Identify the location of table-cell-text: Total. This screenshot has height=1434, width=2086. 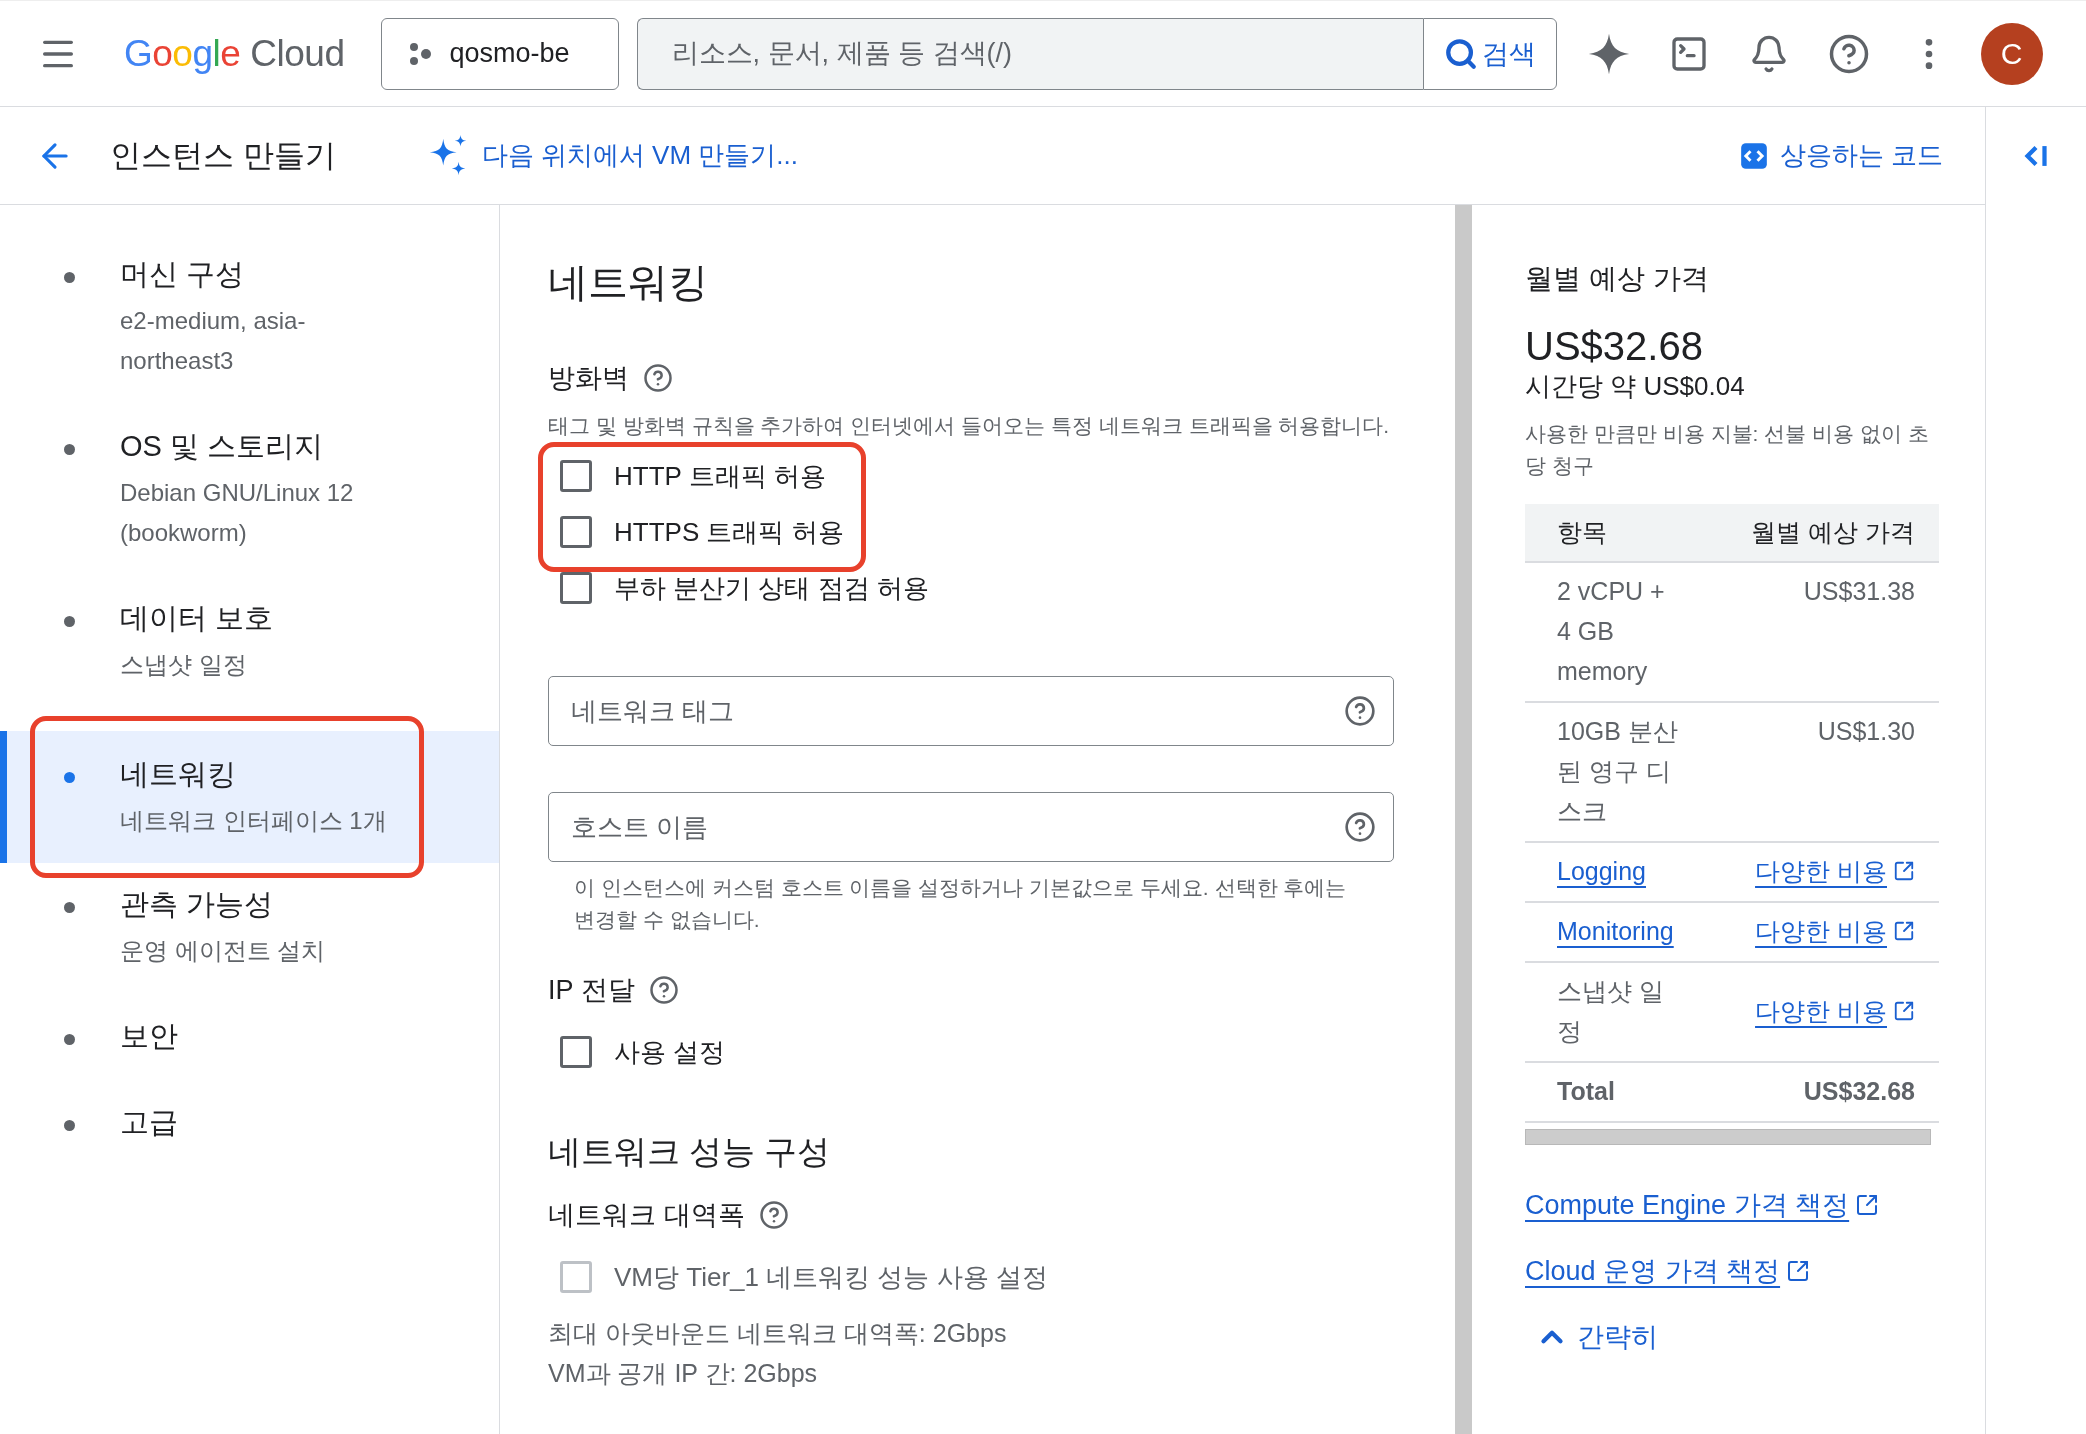
(1586, 1091).